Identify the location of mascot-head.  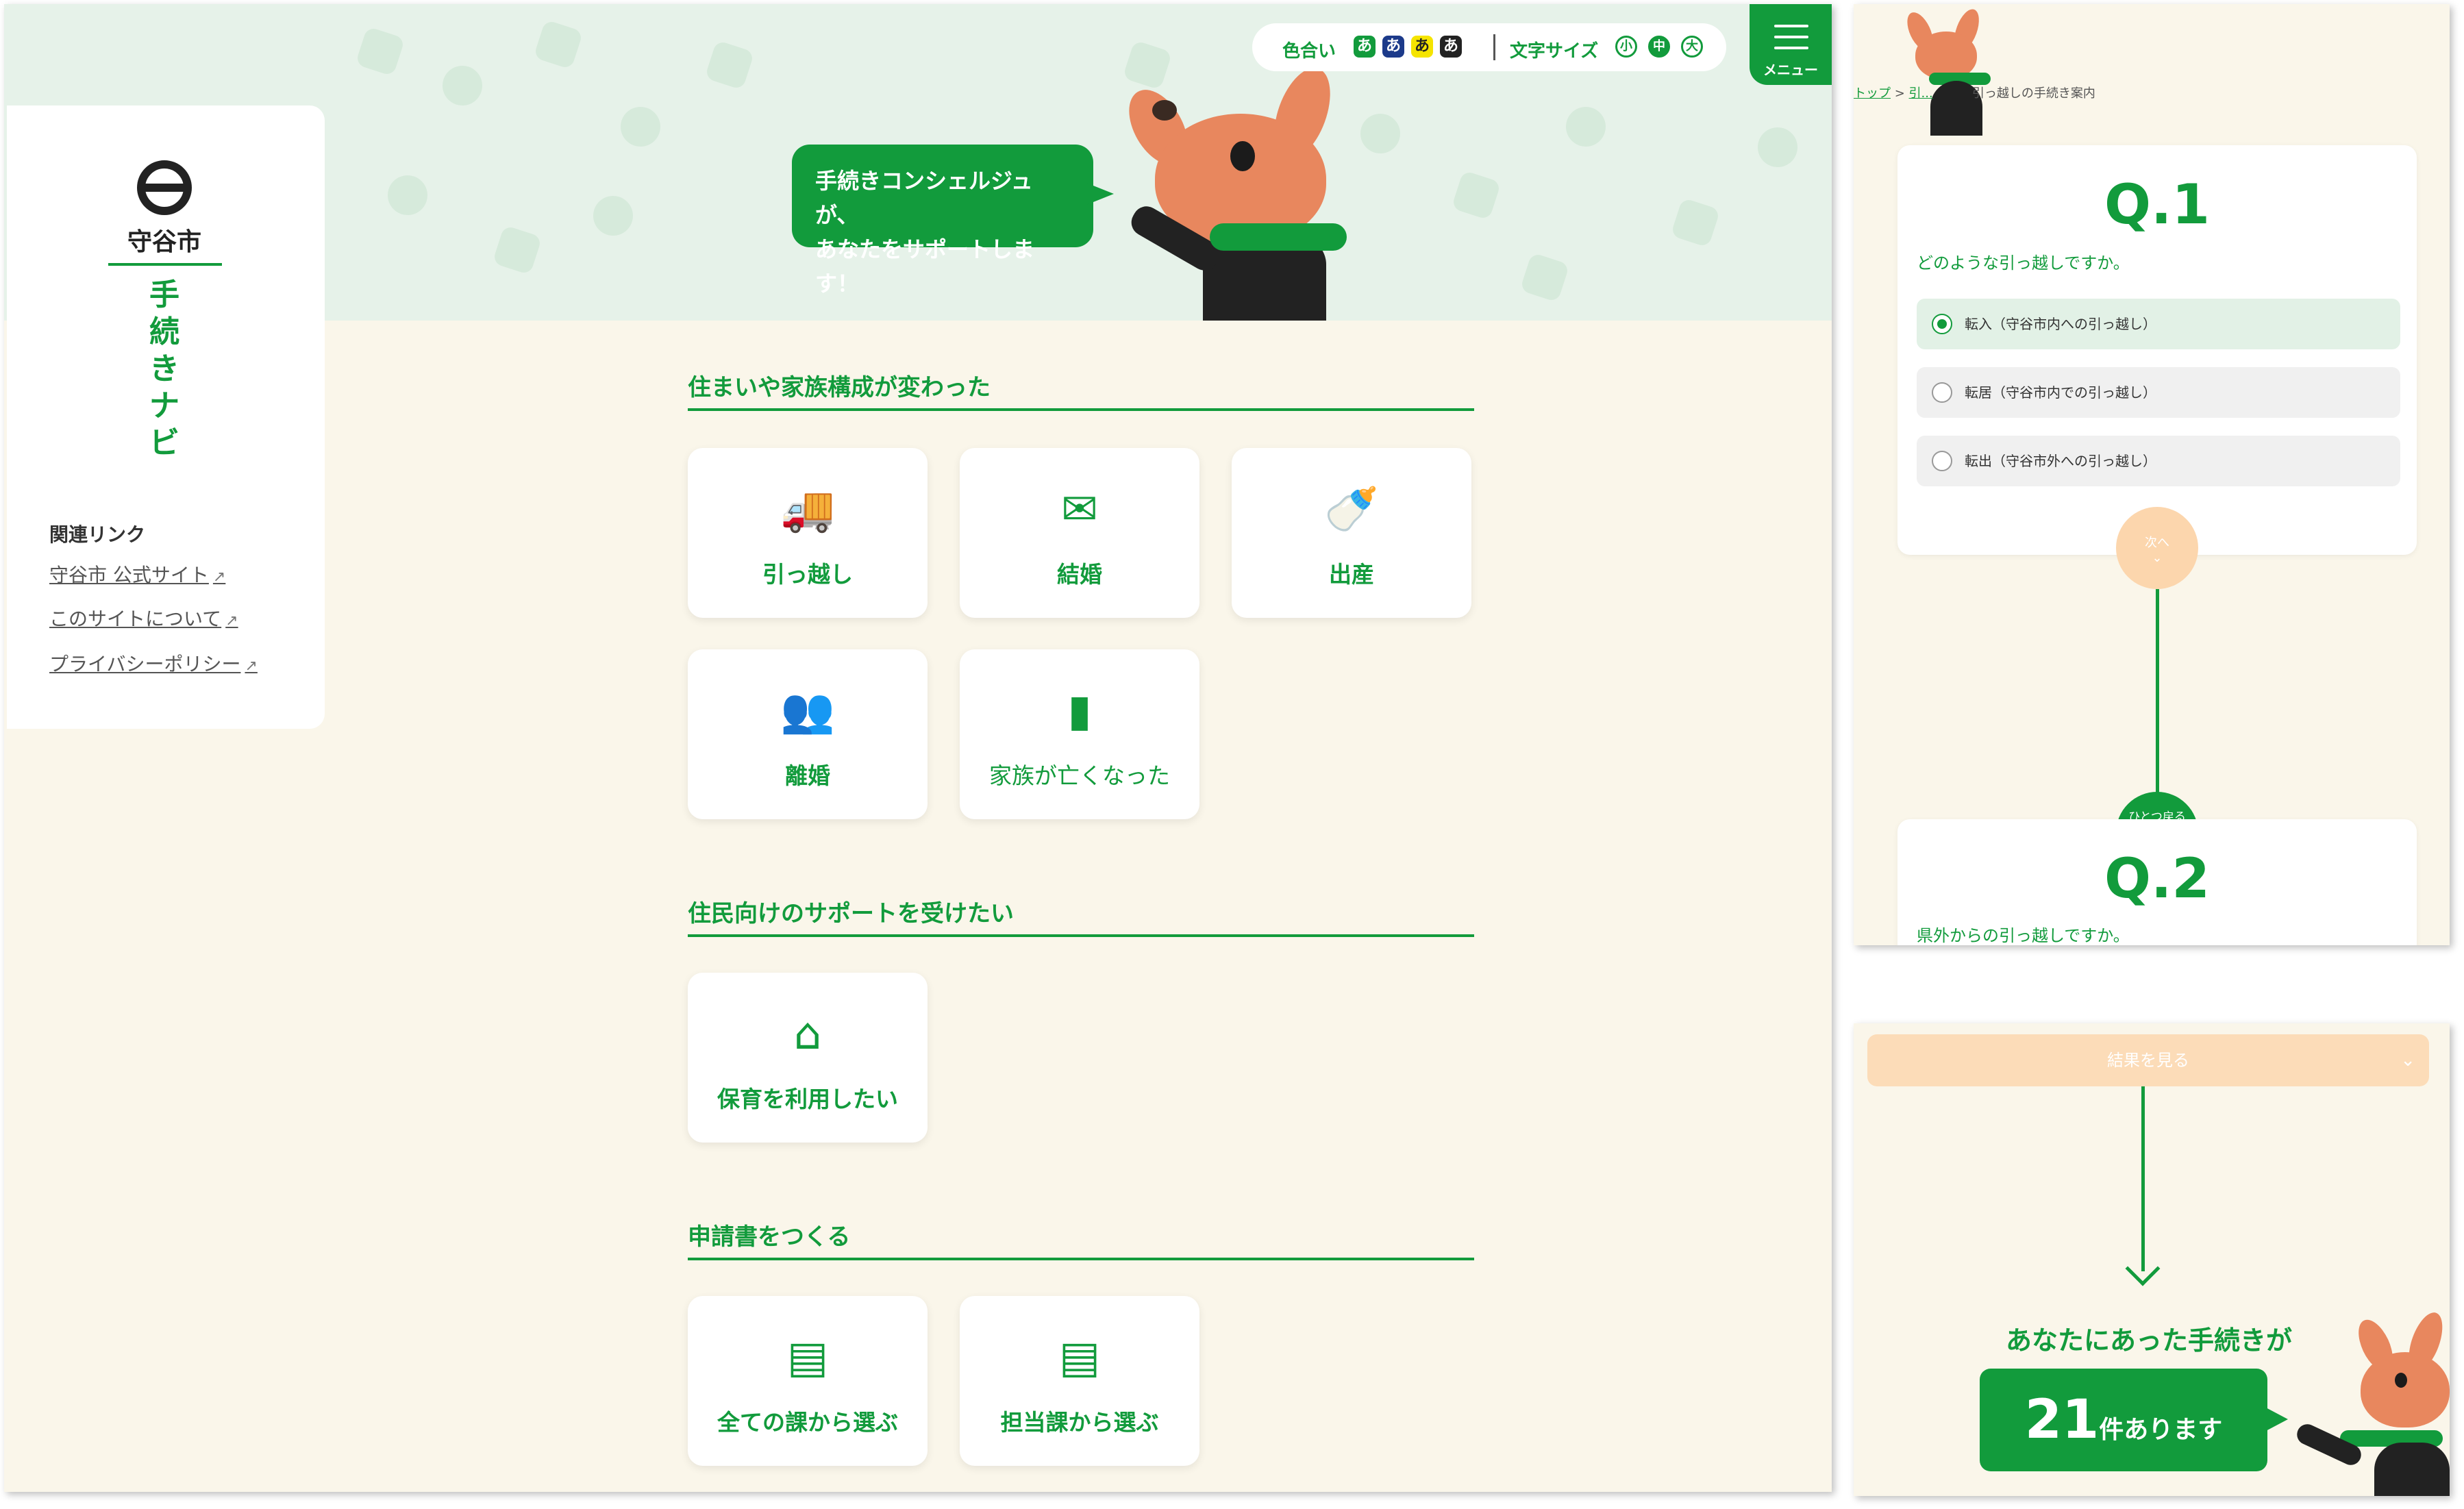
(2405, 1389).